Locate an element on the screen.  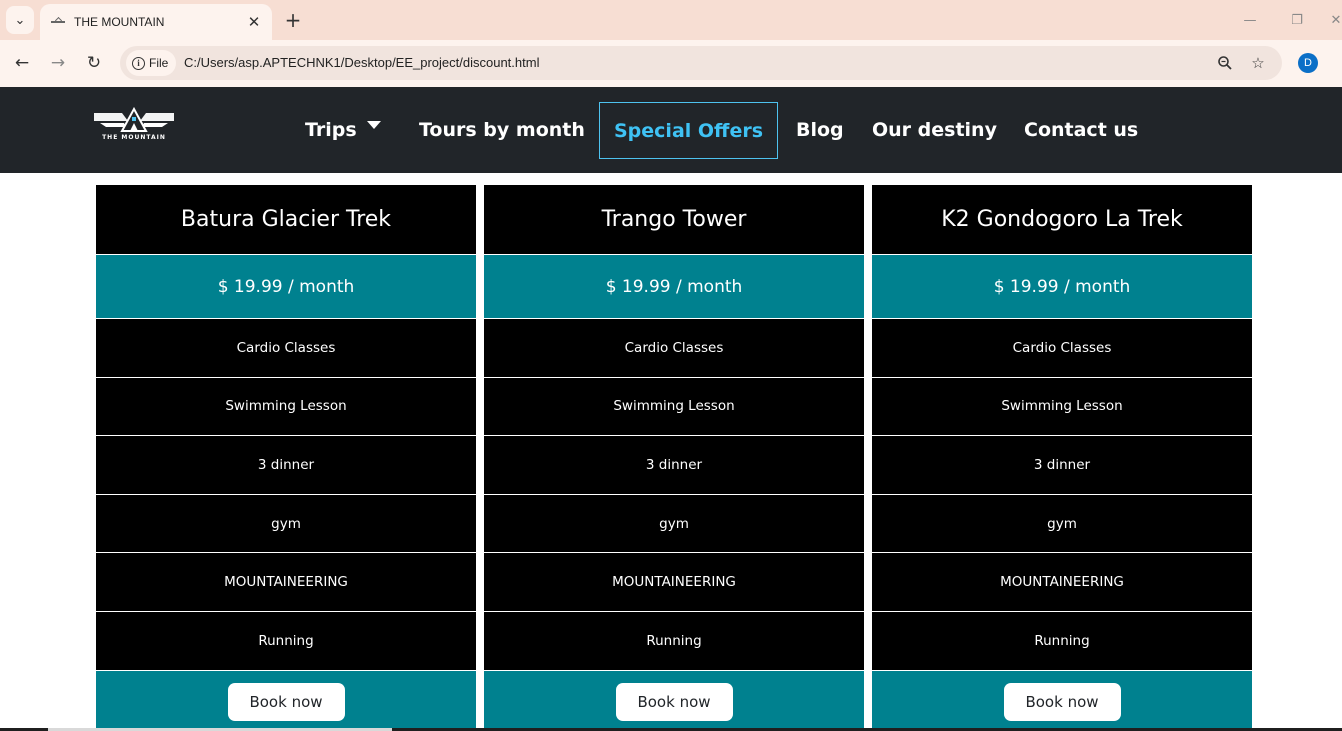
site-logo: THE MOUNTAIN is located at coordinates (134, 124).